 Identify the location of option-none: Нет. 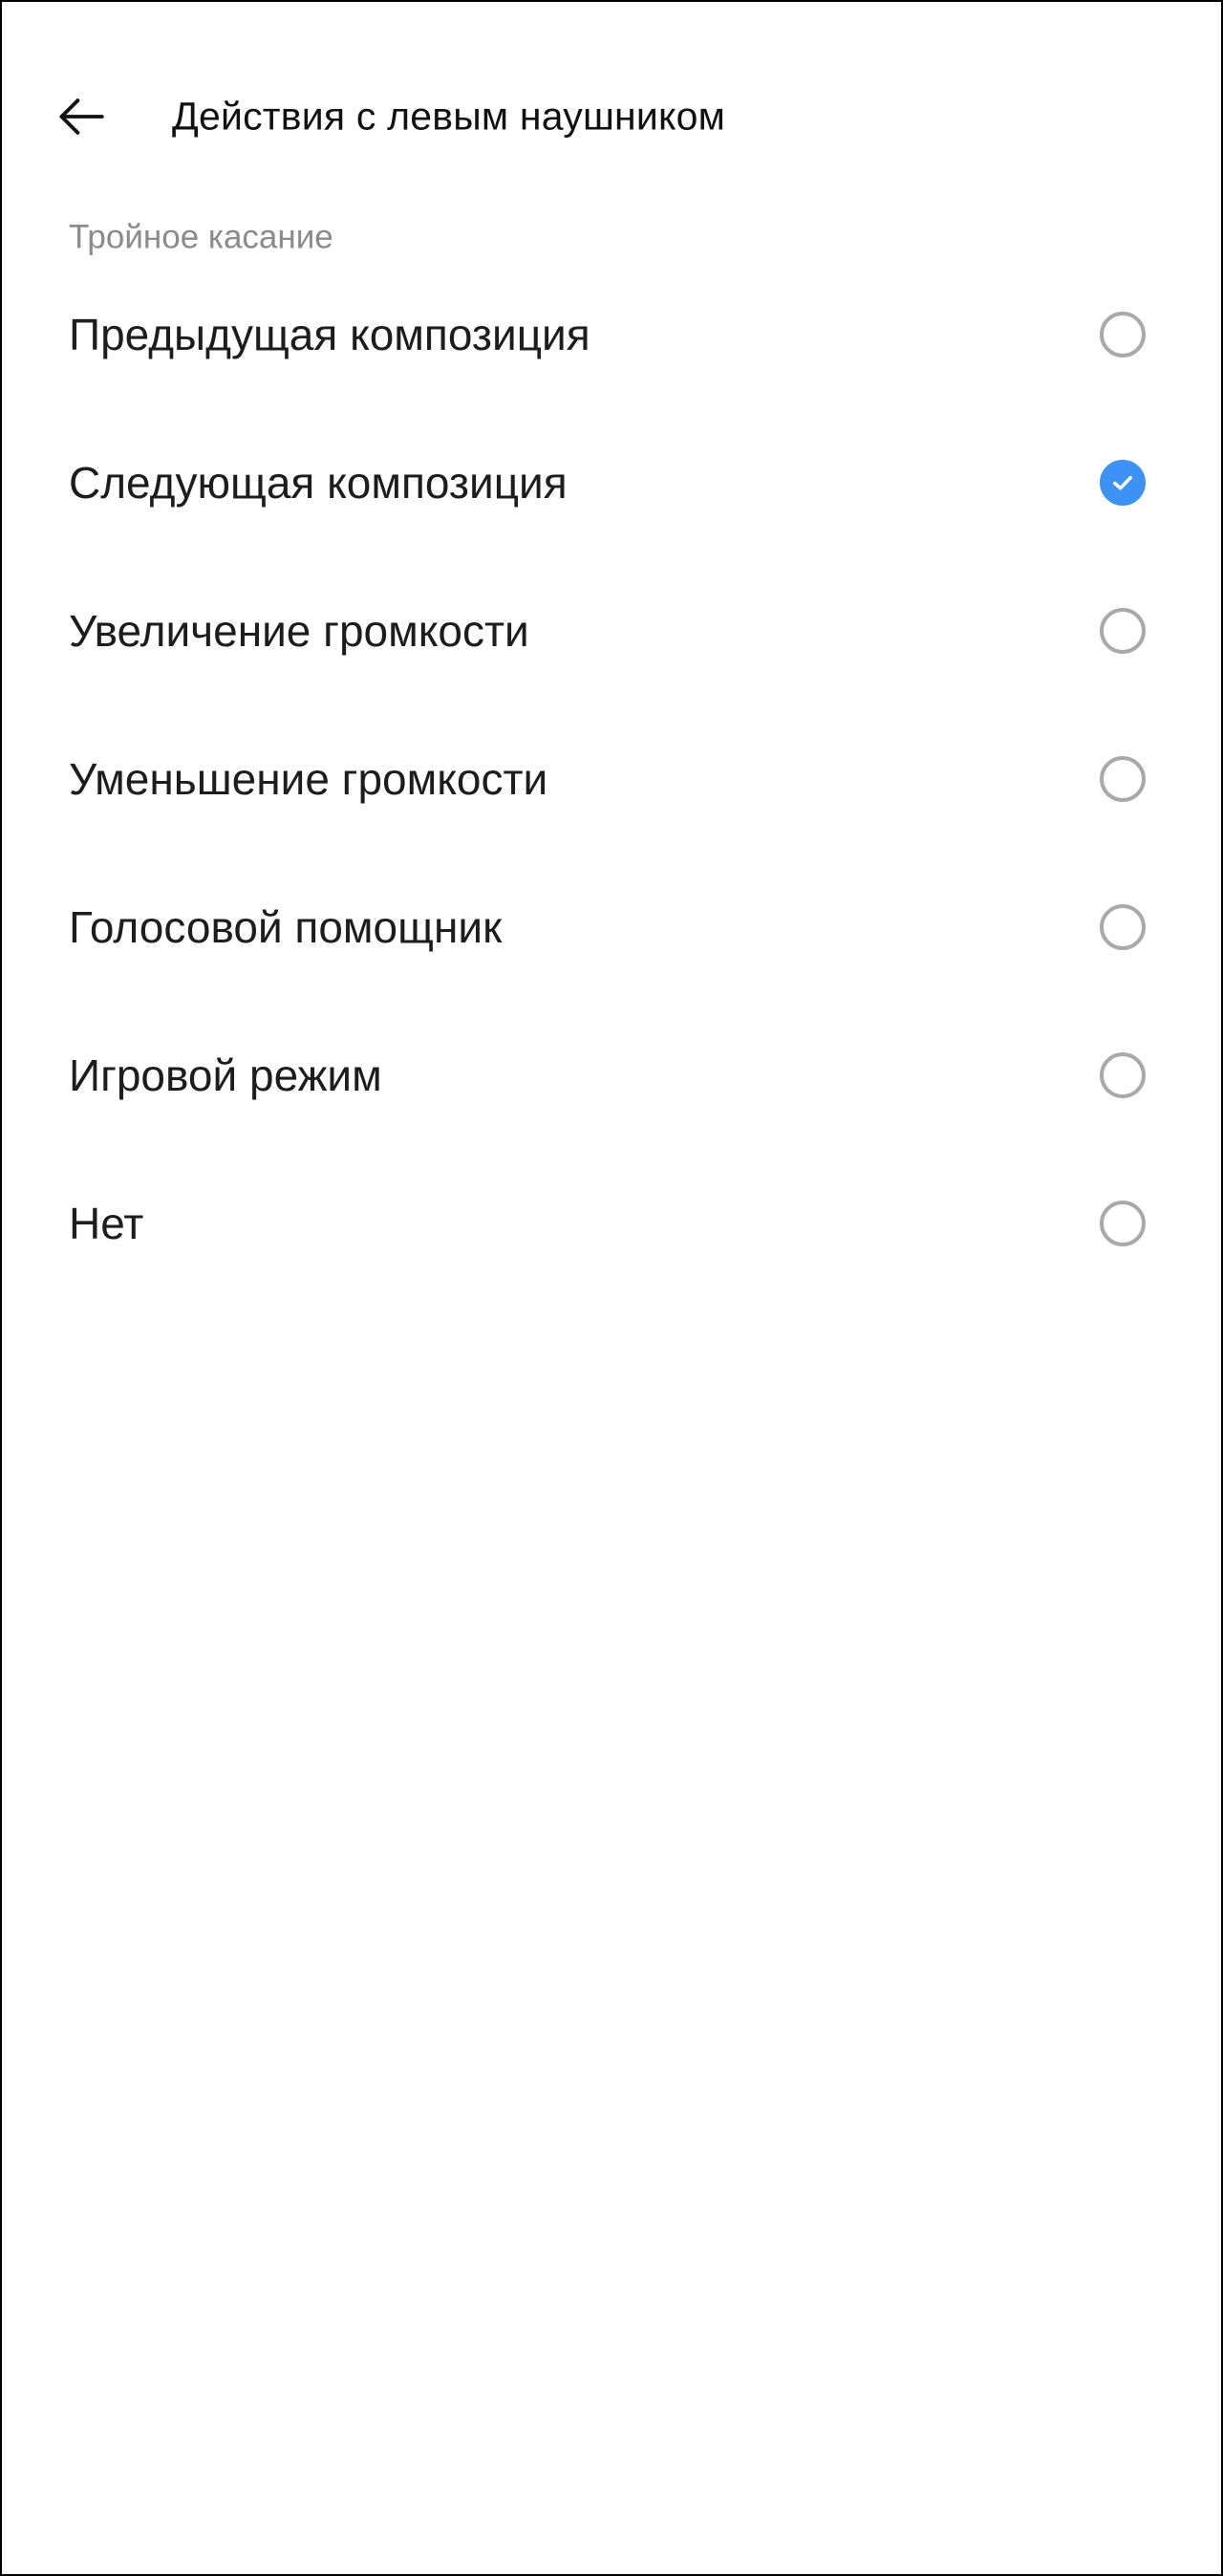
(611, 1223).